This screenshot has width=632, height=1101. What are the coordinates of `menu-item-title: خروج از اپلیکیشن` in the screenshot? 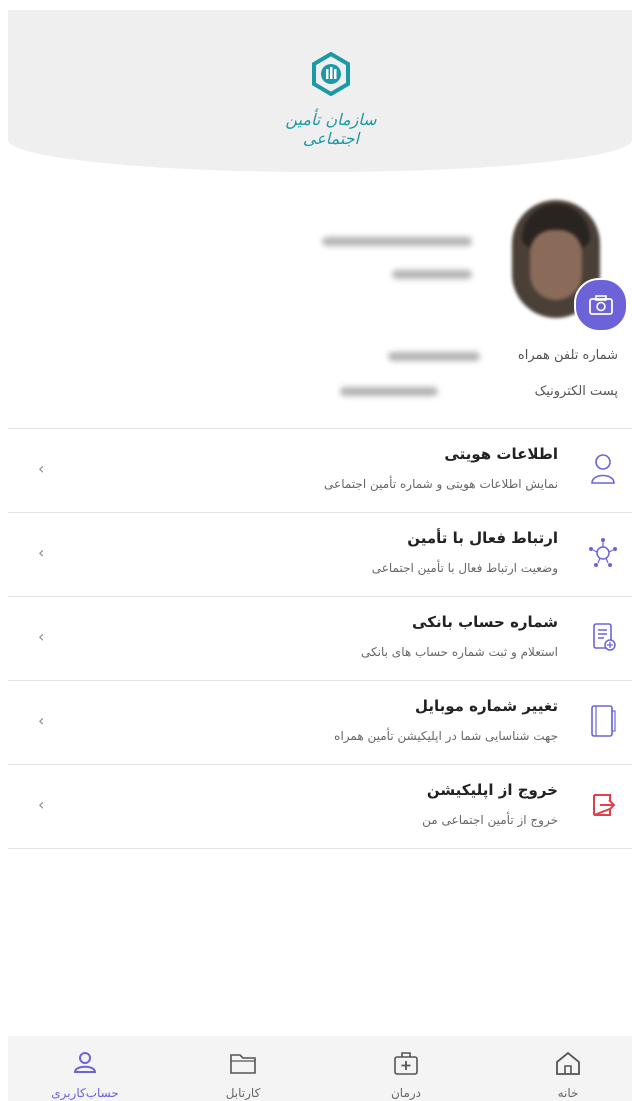 It's located at (492, 790).